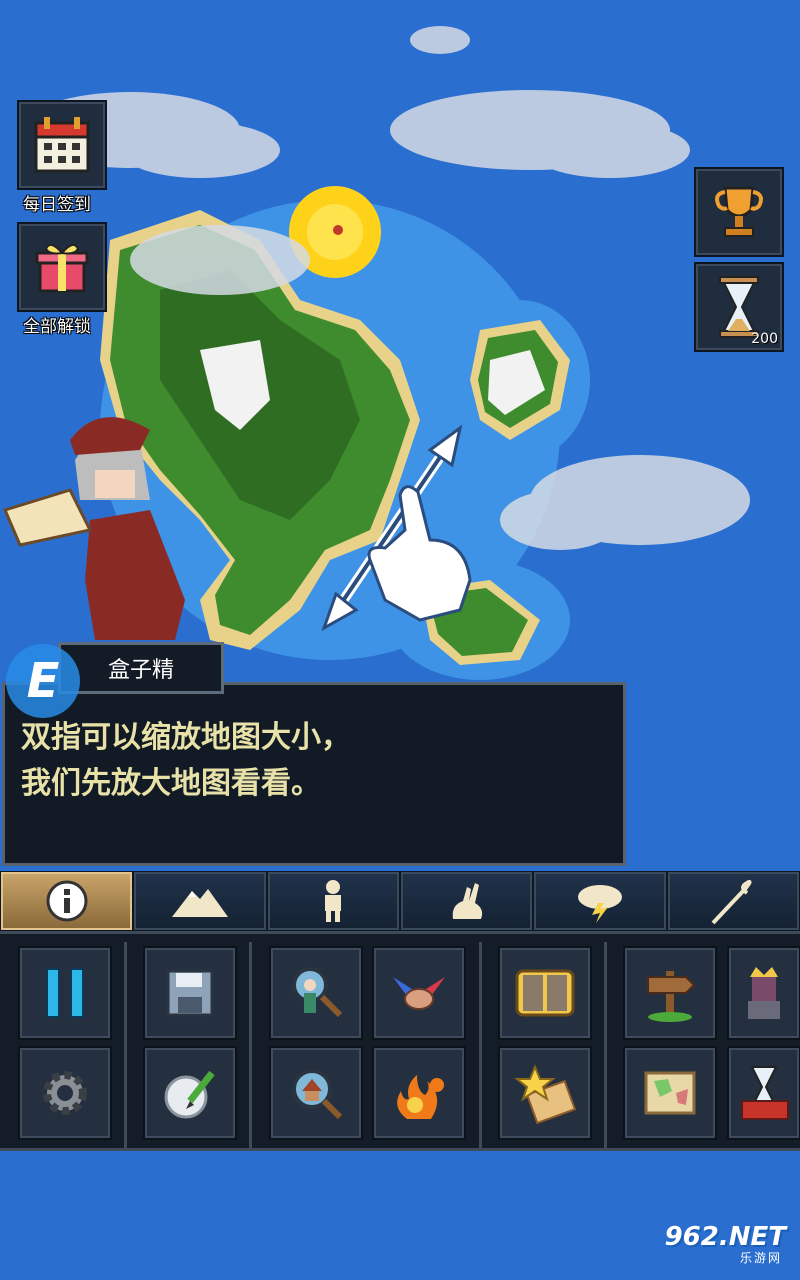  I want to click on save-floppy-icon, so click(190, 993).